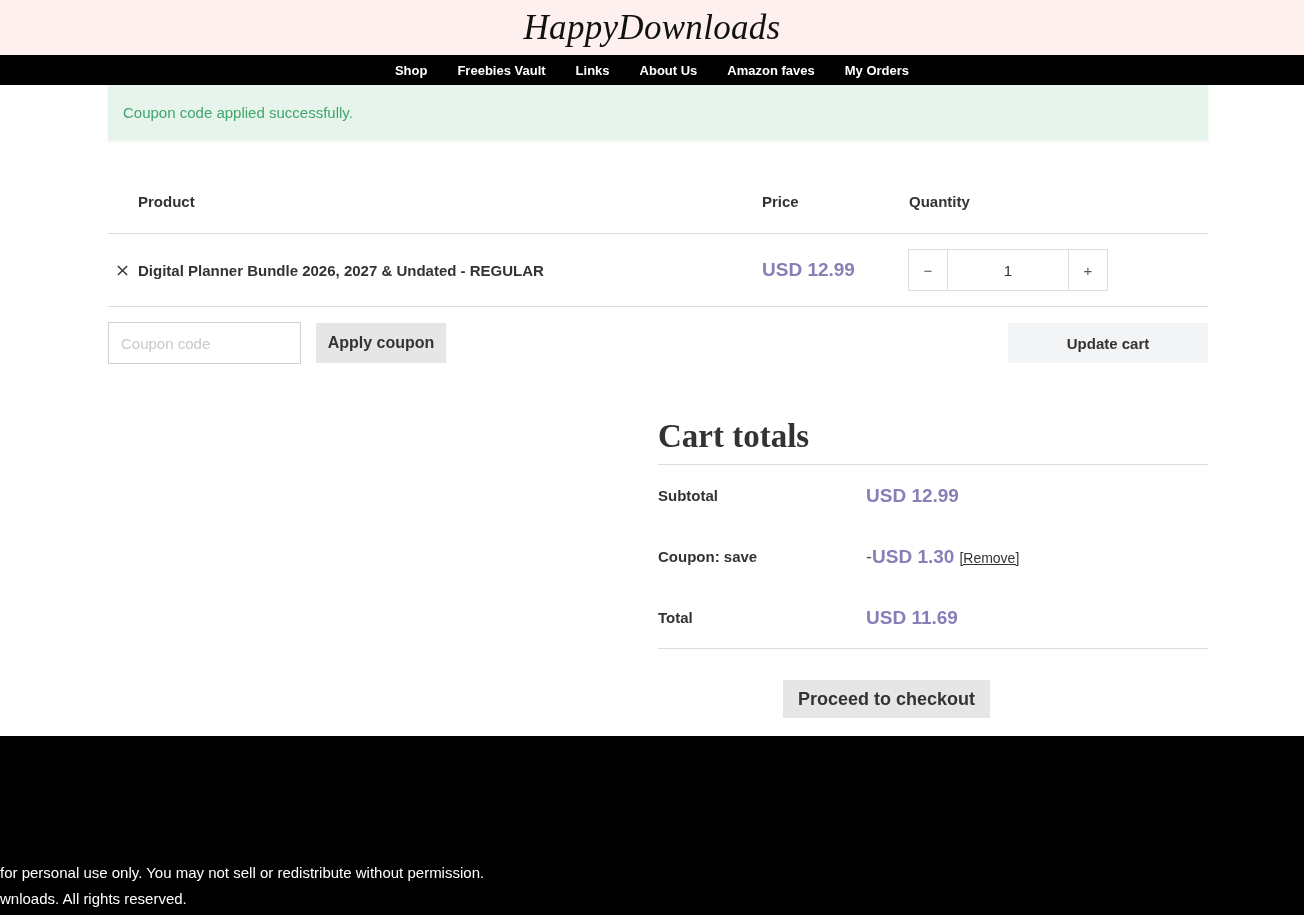 This screenshot has height=915, width=1304. I want to click on column-header: Price, so click(781, 202).